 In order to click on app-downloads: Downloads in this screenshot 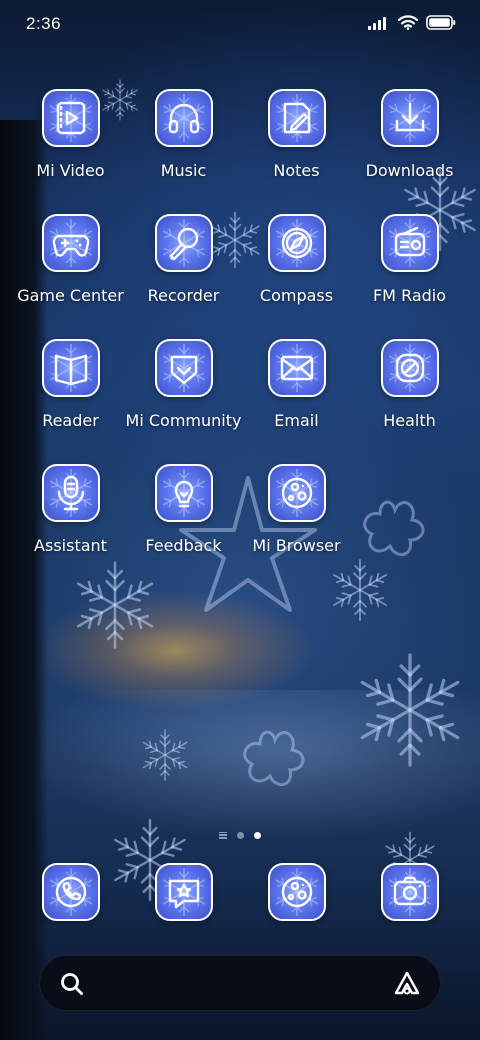, I will do `click(409, 144)`.